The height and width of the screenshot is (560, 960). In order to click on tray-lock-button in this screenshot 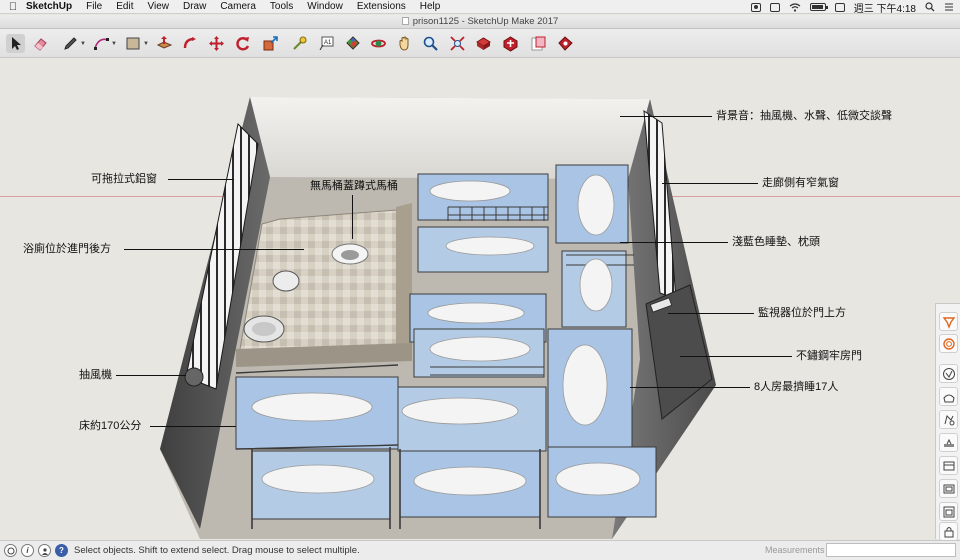, I will do `click(948, 531)`.